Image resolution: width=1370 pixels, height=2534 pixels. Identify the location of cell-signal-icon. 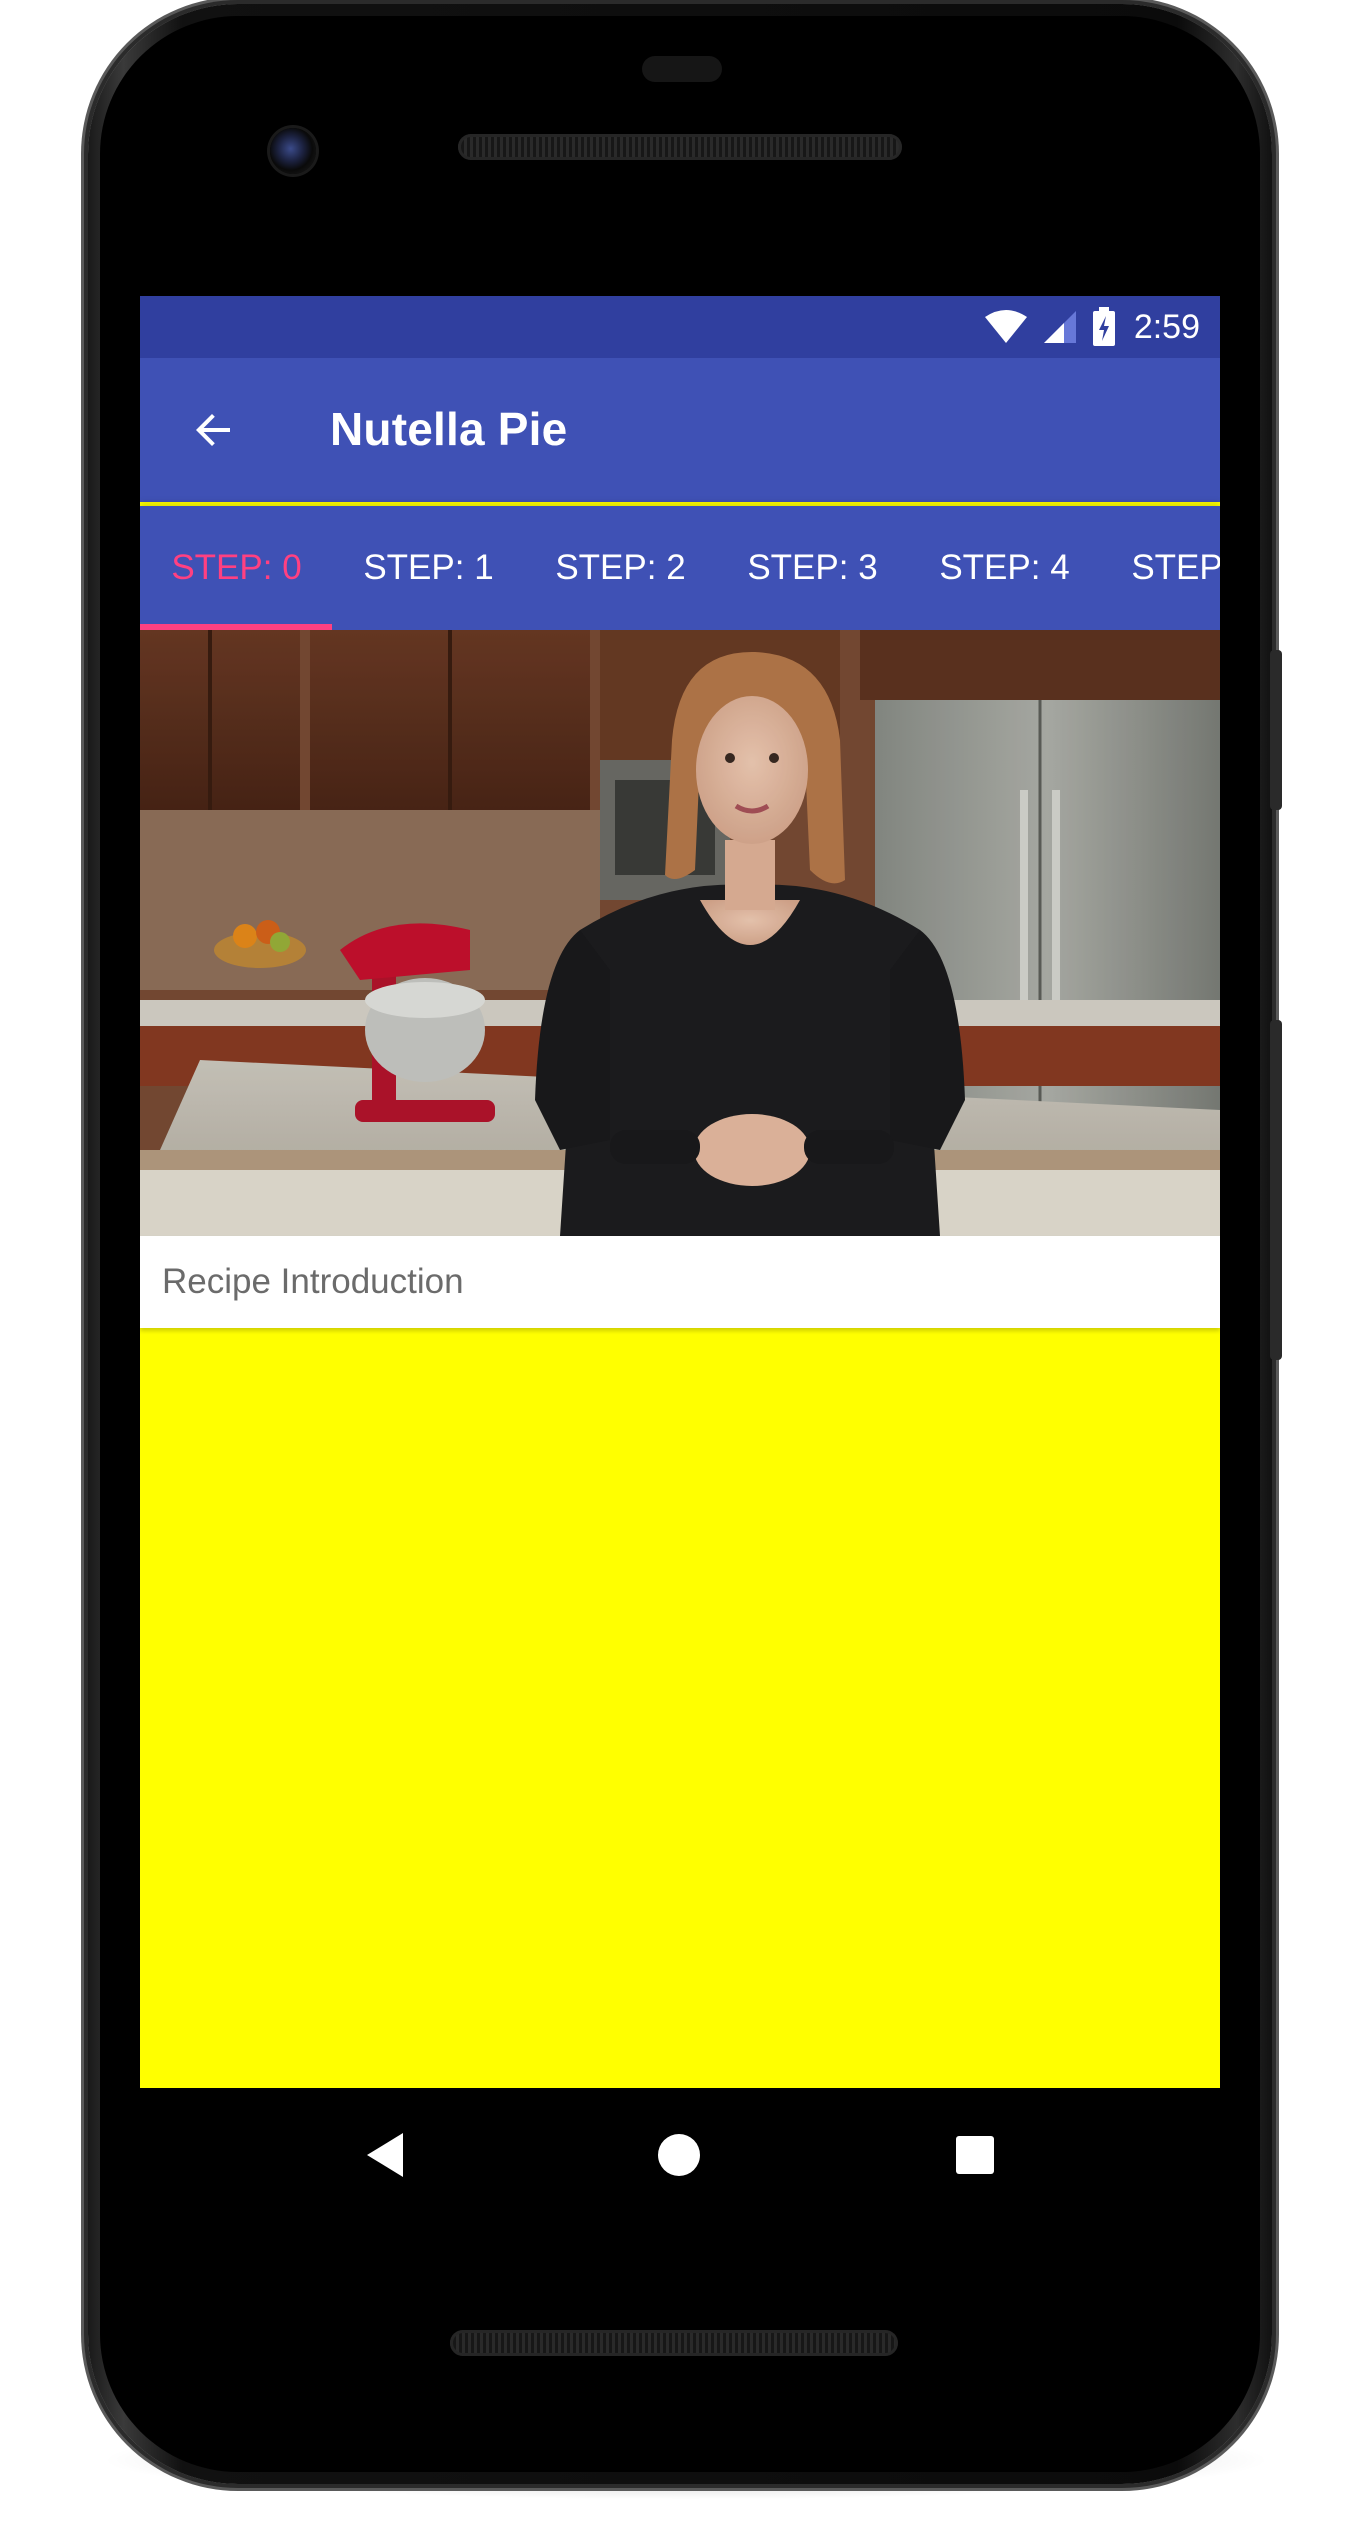
(1059, 327).